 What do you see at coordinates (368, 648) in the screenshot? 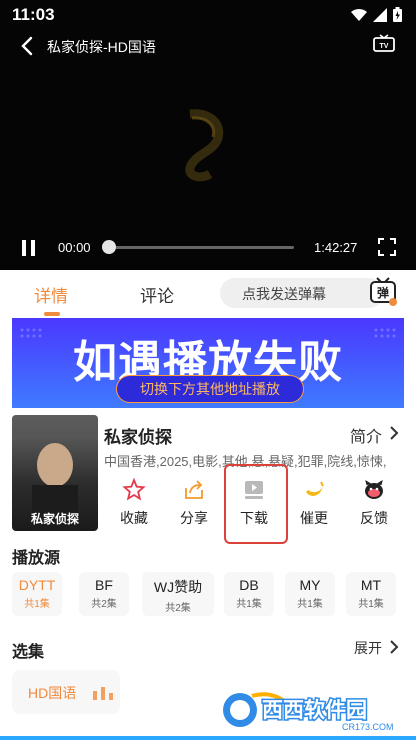
I see `expand-link: 展开` at bounding box center [368, 648].